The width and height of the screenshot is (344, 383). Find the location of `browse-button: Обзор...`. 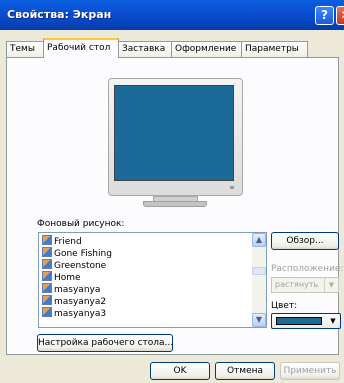

browse-button: Обзор... is located at coordinates (305, 241).